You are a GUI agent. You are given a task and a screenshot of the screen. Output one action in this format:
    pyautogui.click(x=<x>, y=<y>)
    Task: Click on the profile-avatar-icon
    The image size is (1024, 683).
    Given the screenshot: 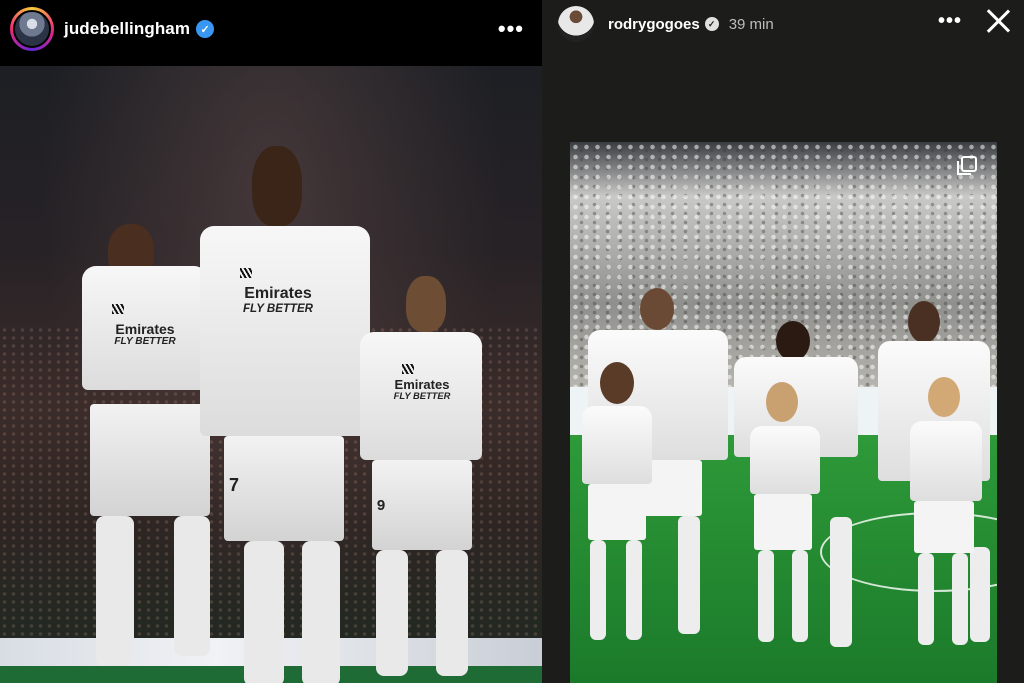 What is the action you would take?
    pyautogui.click(x=32, y=29)
    